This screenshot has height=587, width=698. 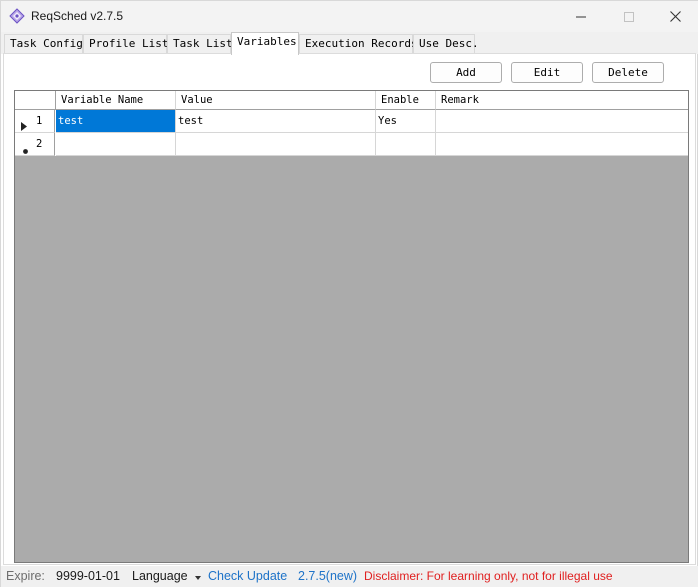 What do you see at coordinates (125, 44) in the screenshot?
I see `tab-profile-list: Profile List` at bounding box center [125, 44].